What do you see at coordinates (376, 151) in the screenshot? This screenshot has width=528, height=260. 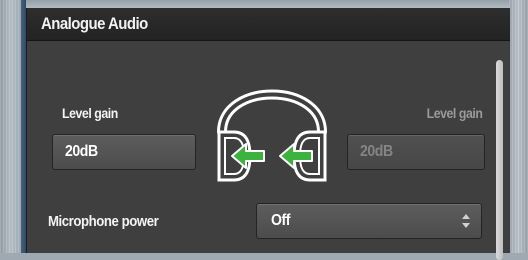 I see `right-level-gain-value: 20dB` at bounding box center [376, 151].